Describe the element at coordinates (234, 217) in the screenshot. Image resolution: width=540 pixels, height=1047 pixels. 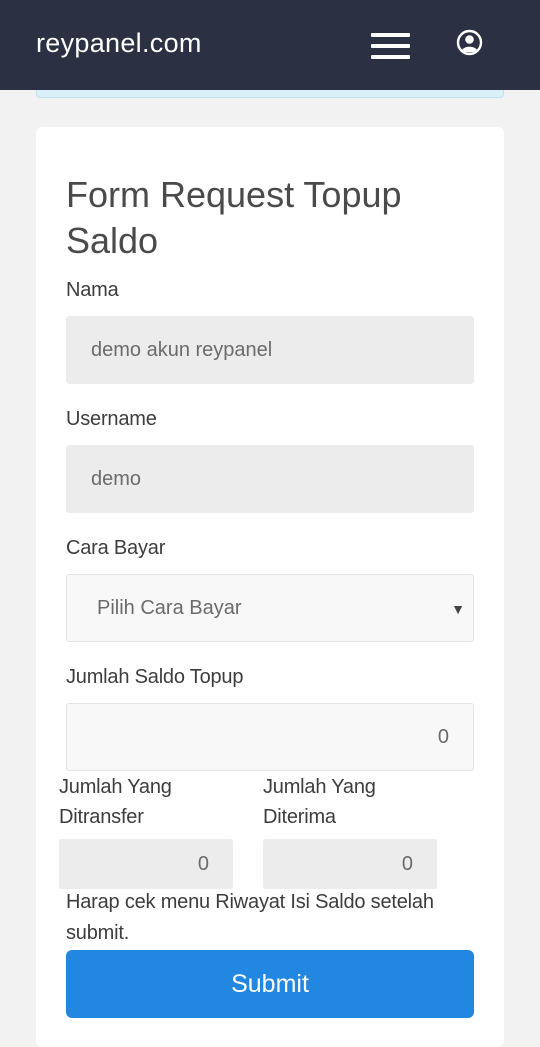
I see `form-title: Form Request Topup Saldo` at that location.